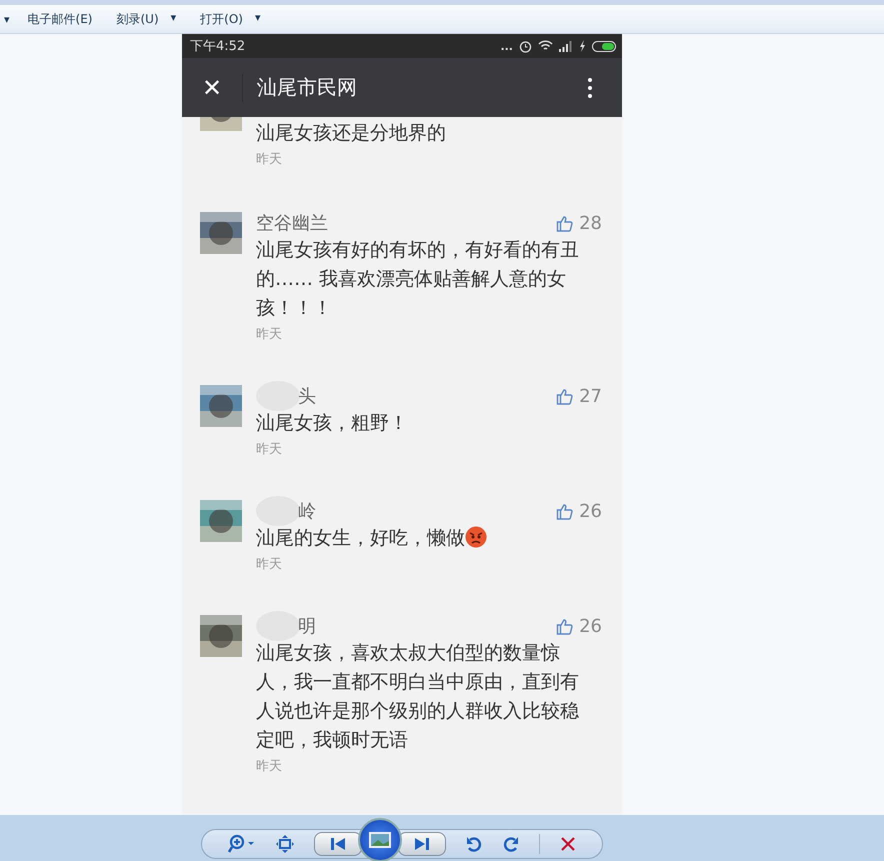 This screenshot has height=861, width=884. I want to click on user-name: 岭, so click(307, 511).